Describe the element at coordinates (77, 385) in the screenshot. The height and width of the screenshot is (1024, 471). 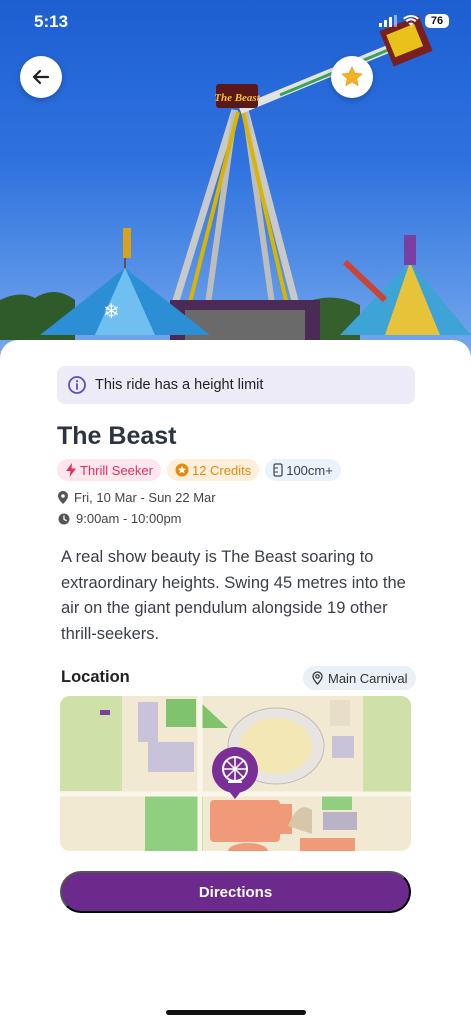
I see `info-icon` at that location.